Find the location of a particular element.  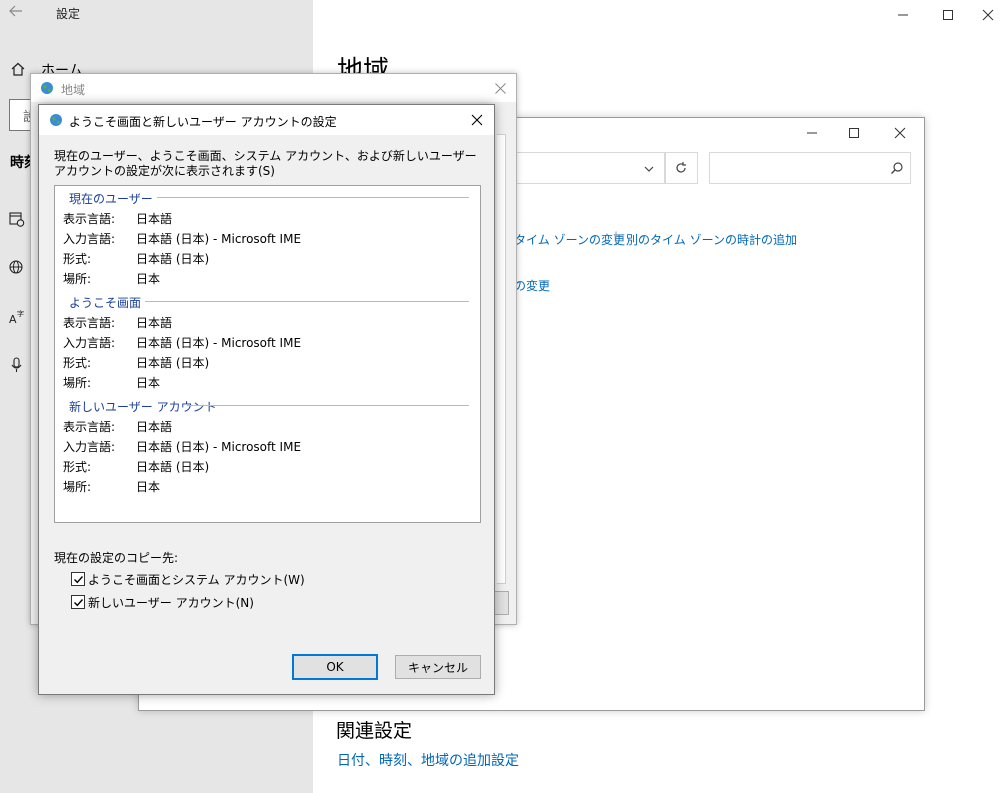

checkbox-welcome-system: ようこそ画面とシステム アカウント(W) is located at coordinates (188, 579).